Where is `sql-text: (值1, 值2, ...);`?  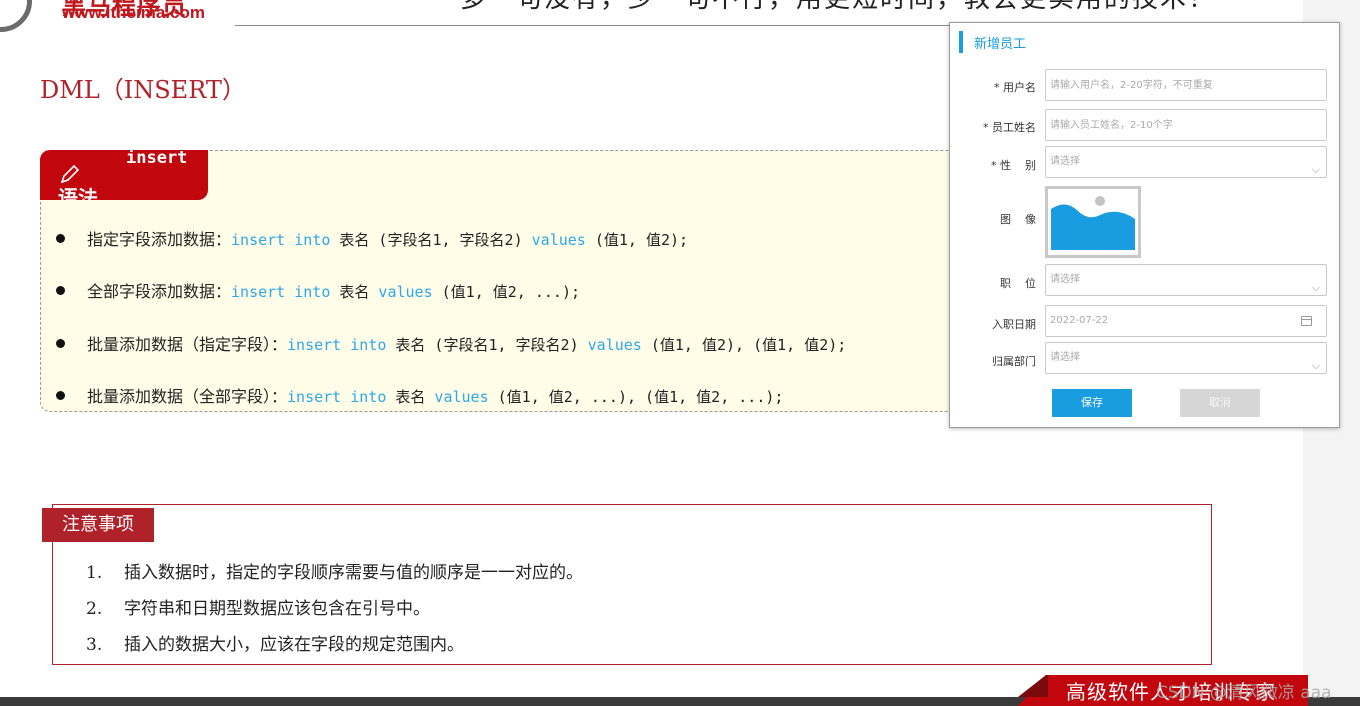 sql-text: (值1, 值2, ...); is located at coordinates (506, 292).